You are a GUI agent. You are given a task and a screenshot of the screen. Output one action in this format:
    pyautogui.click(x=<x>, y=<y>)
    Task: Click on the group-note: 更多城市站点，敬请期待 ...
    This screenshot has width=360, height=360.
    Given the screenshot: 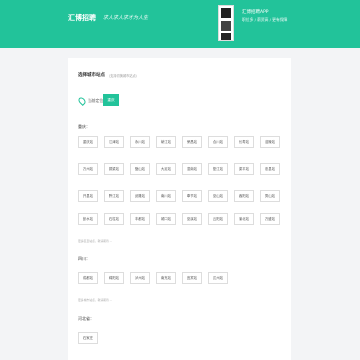 What is the action you would take?
    pyautogui.click(x=95, y=300)
    